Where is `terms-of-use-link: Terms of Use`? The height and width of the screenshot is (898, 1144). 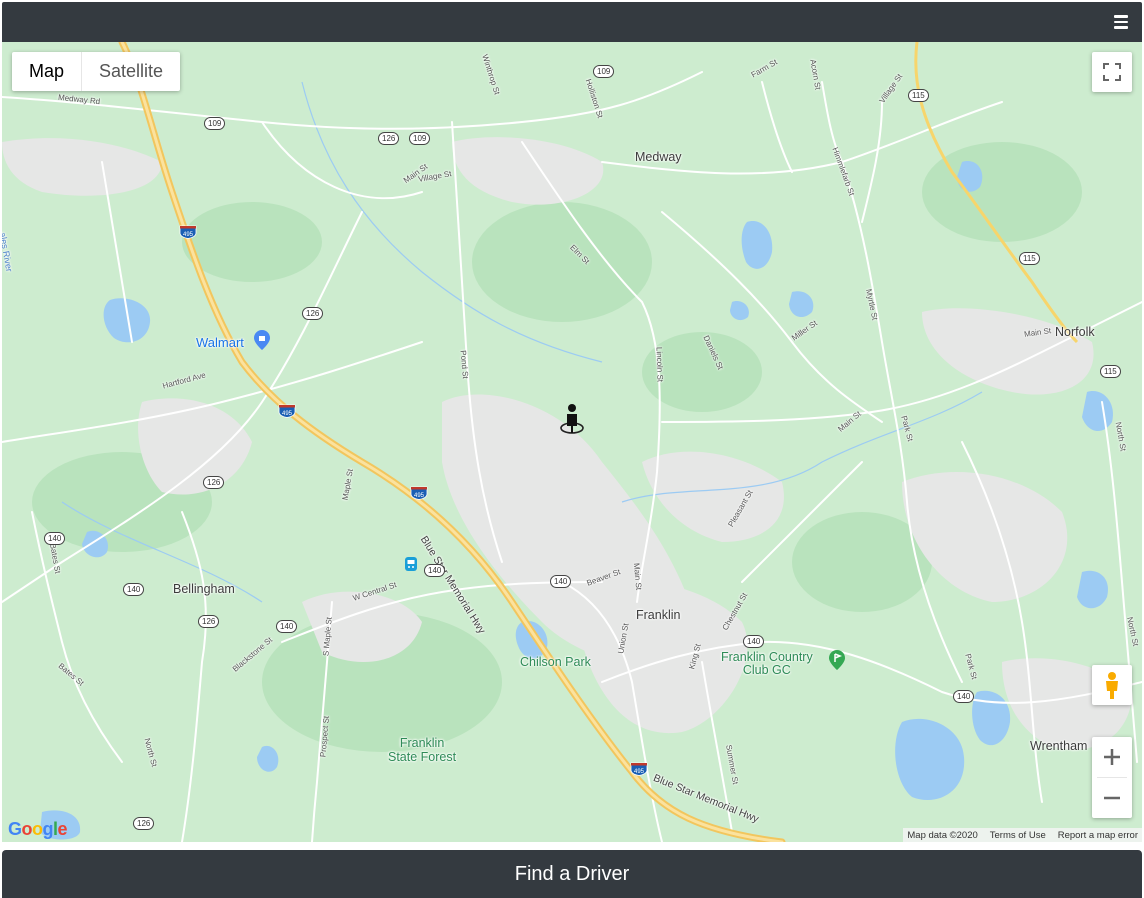
terms-of-use-link: Terms of Use is located at coordinates (1018, 835).